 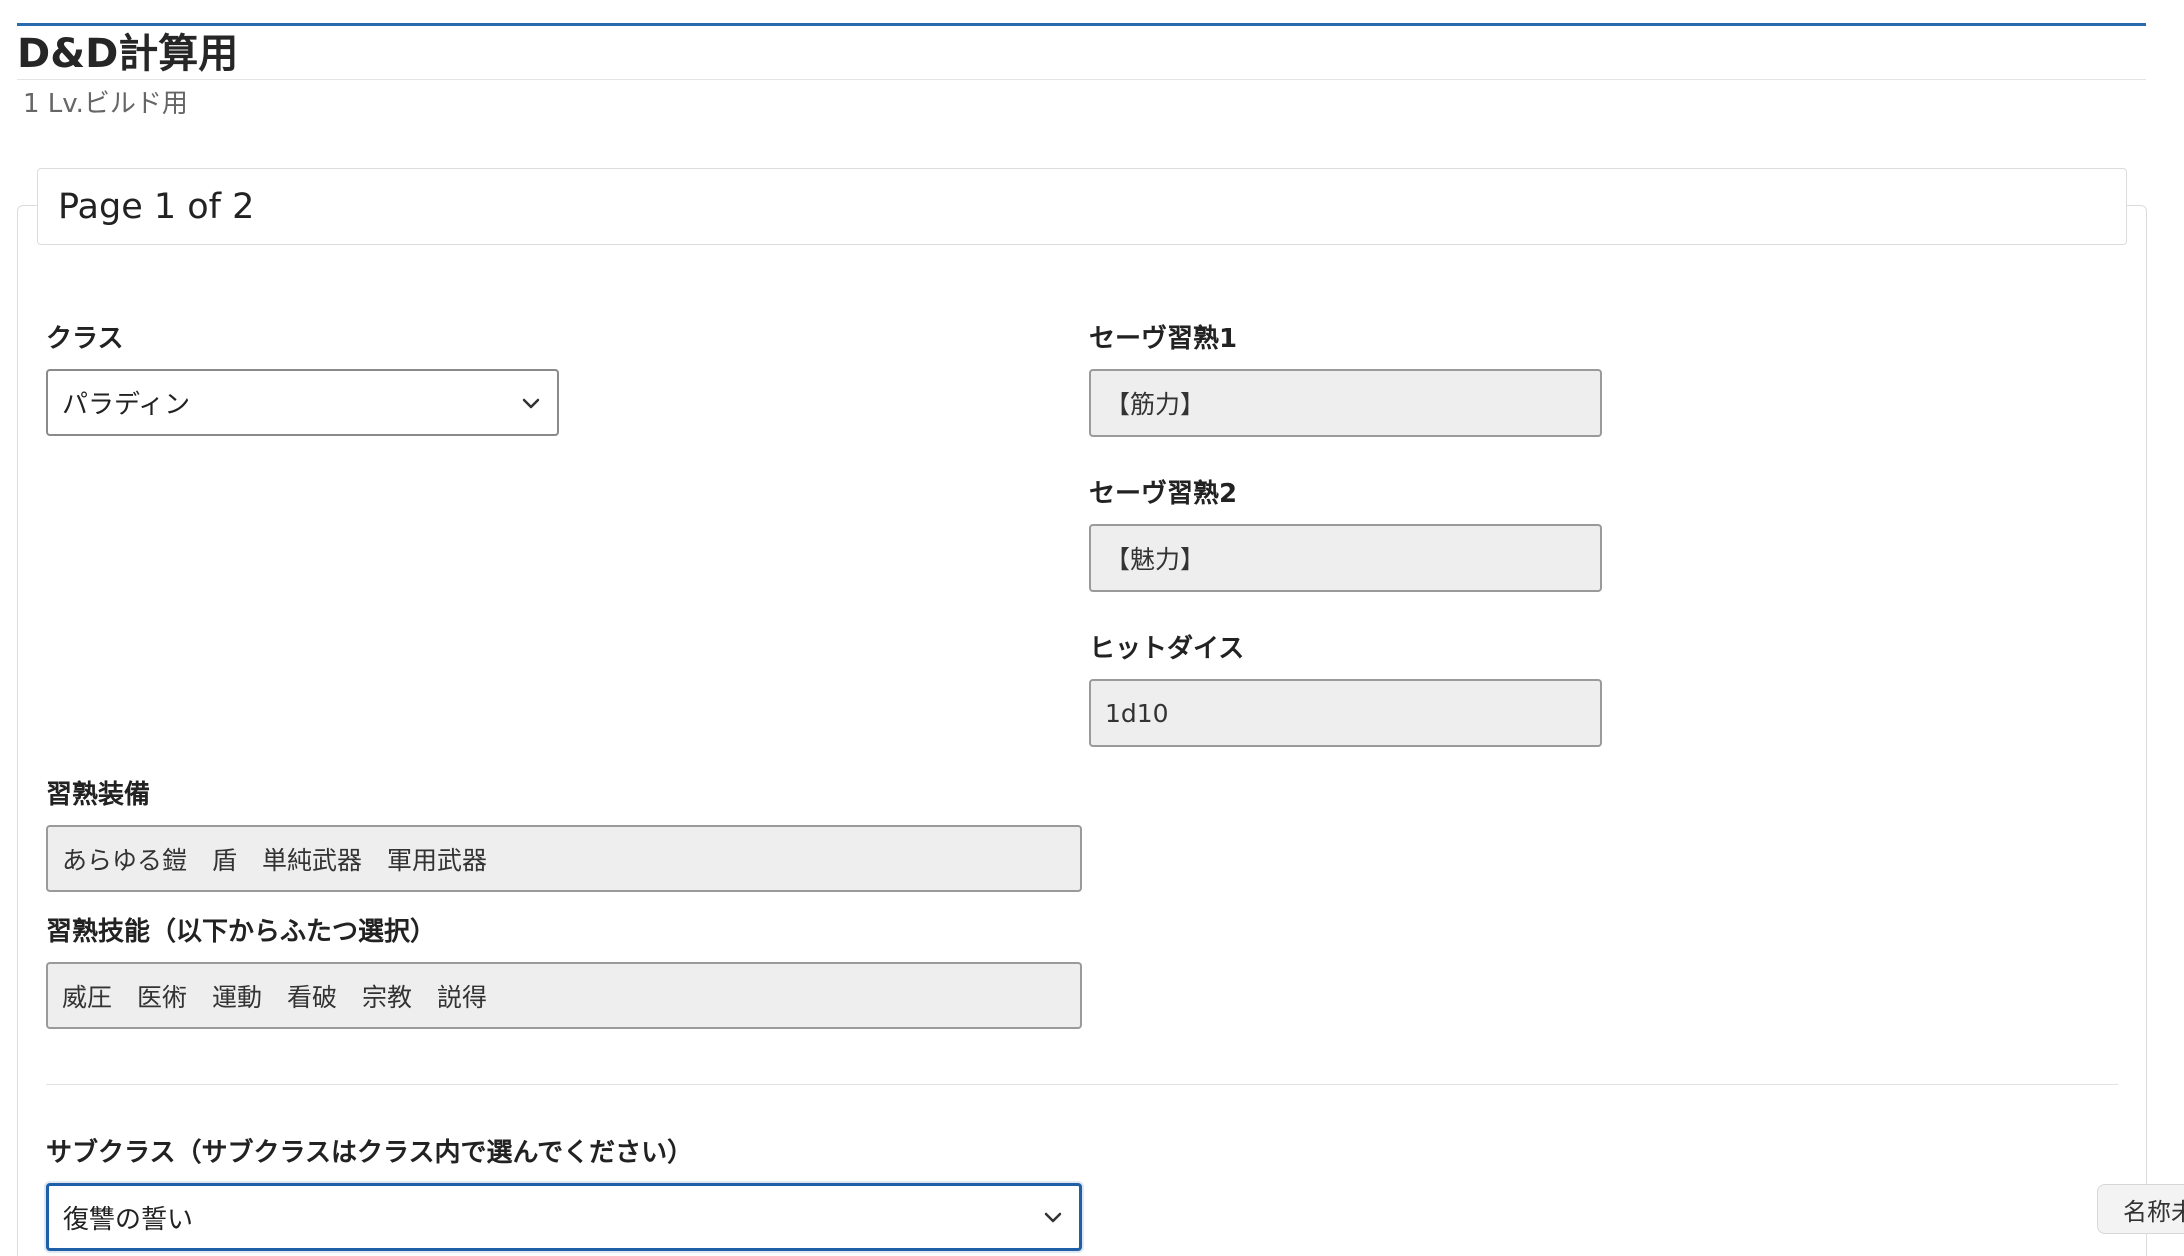 I want to click on title-divider, so click(x=1081, y=79).